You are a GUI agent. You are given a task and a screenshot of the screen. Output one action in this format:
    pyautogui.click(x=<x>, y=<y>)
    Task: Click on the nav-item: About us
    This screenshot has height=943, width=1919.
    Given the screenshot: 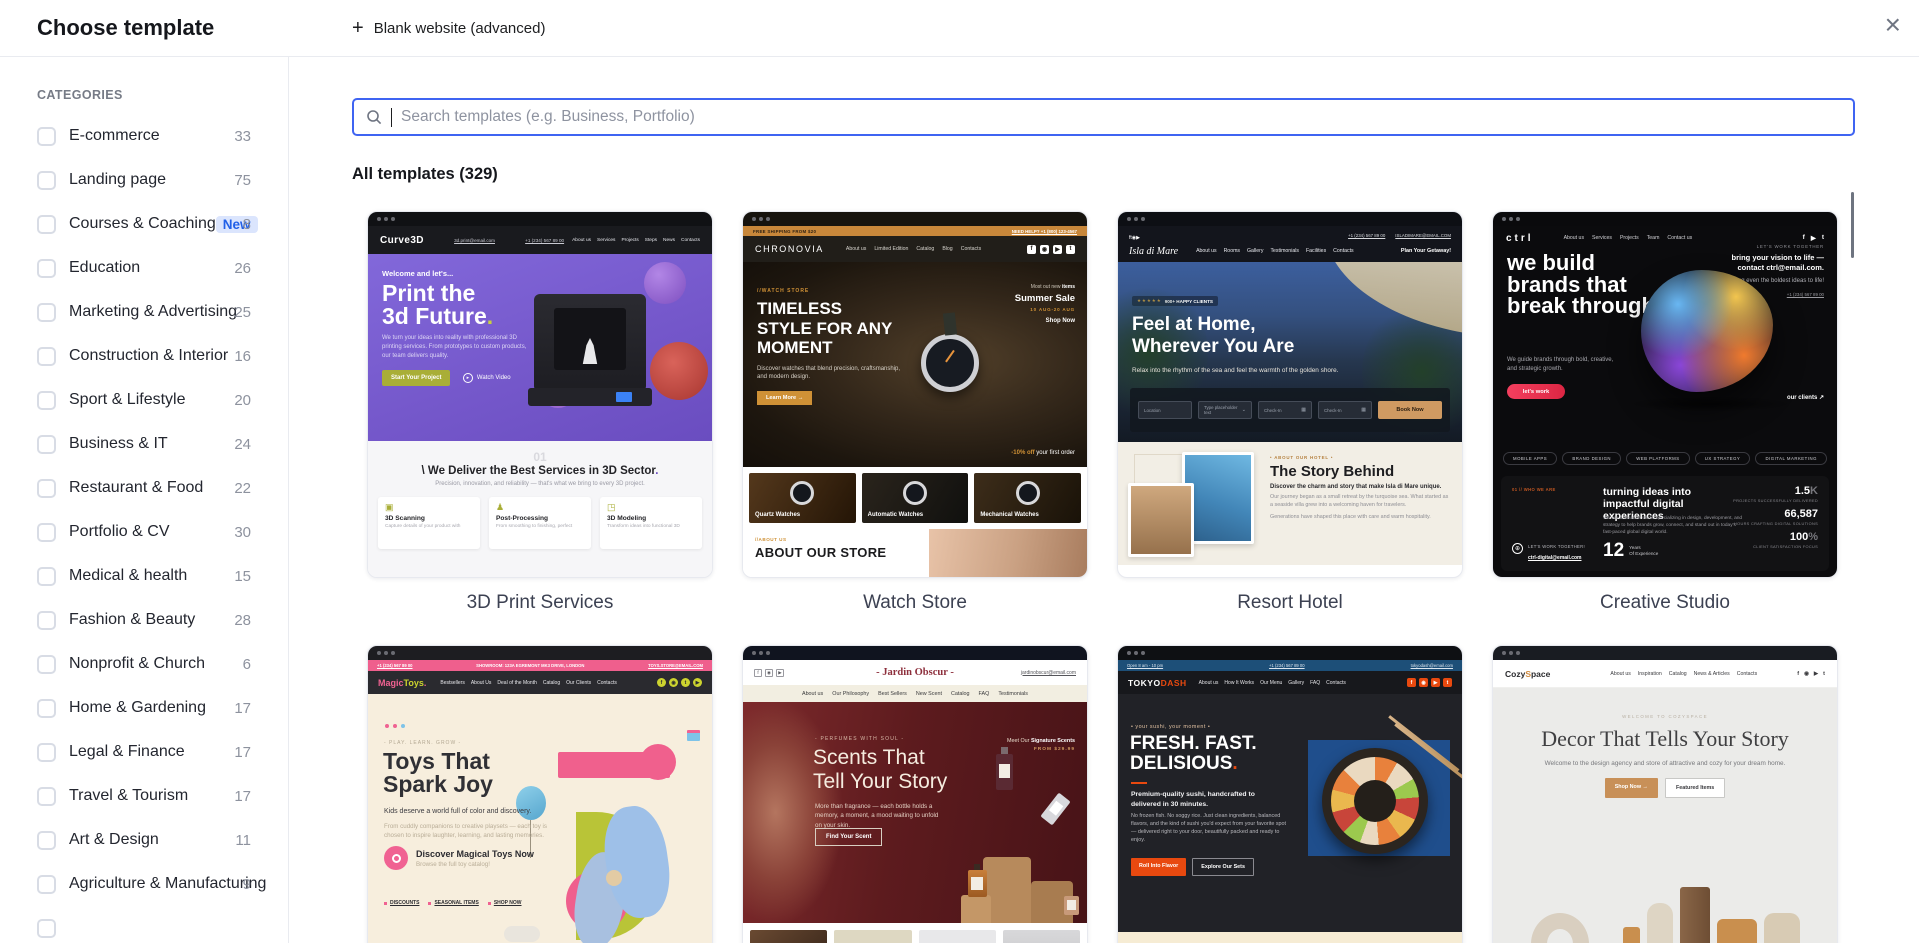 What is the action you would take?
    pyautogui.click(x=1620, y=673)
    